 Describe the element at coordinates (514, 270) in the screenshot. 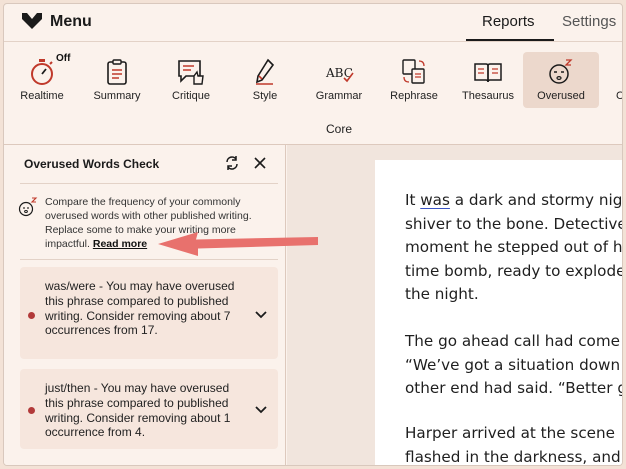

I see `text-line: time bomb, ready to explode` at that location.